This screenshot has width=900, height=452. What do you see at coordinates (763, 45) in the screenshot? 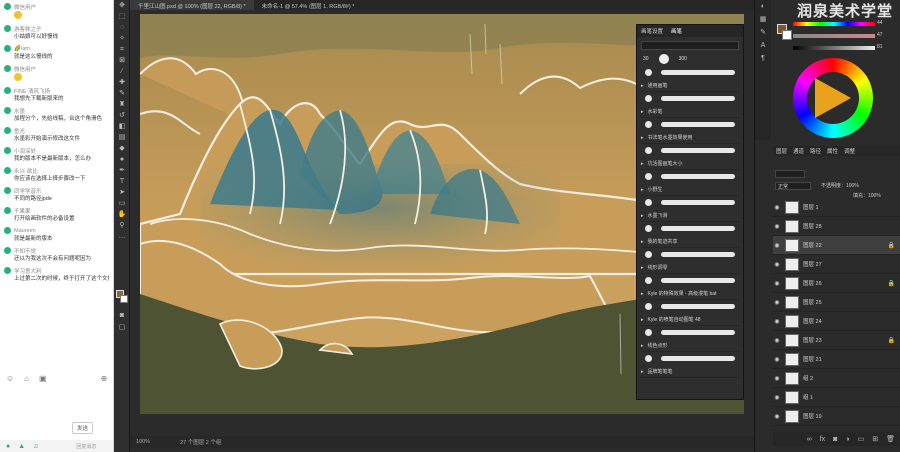
I see `character-panel-icon: A` at bounding box center [763, 45].